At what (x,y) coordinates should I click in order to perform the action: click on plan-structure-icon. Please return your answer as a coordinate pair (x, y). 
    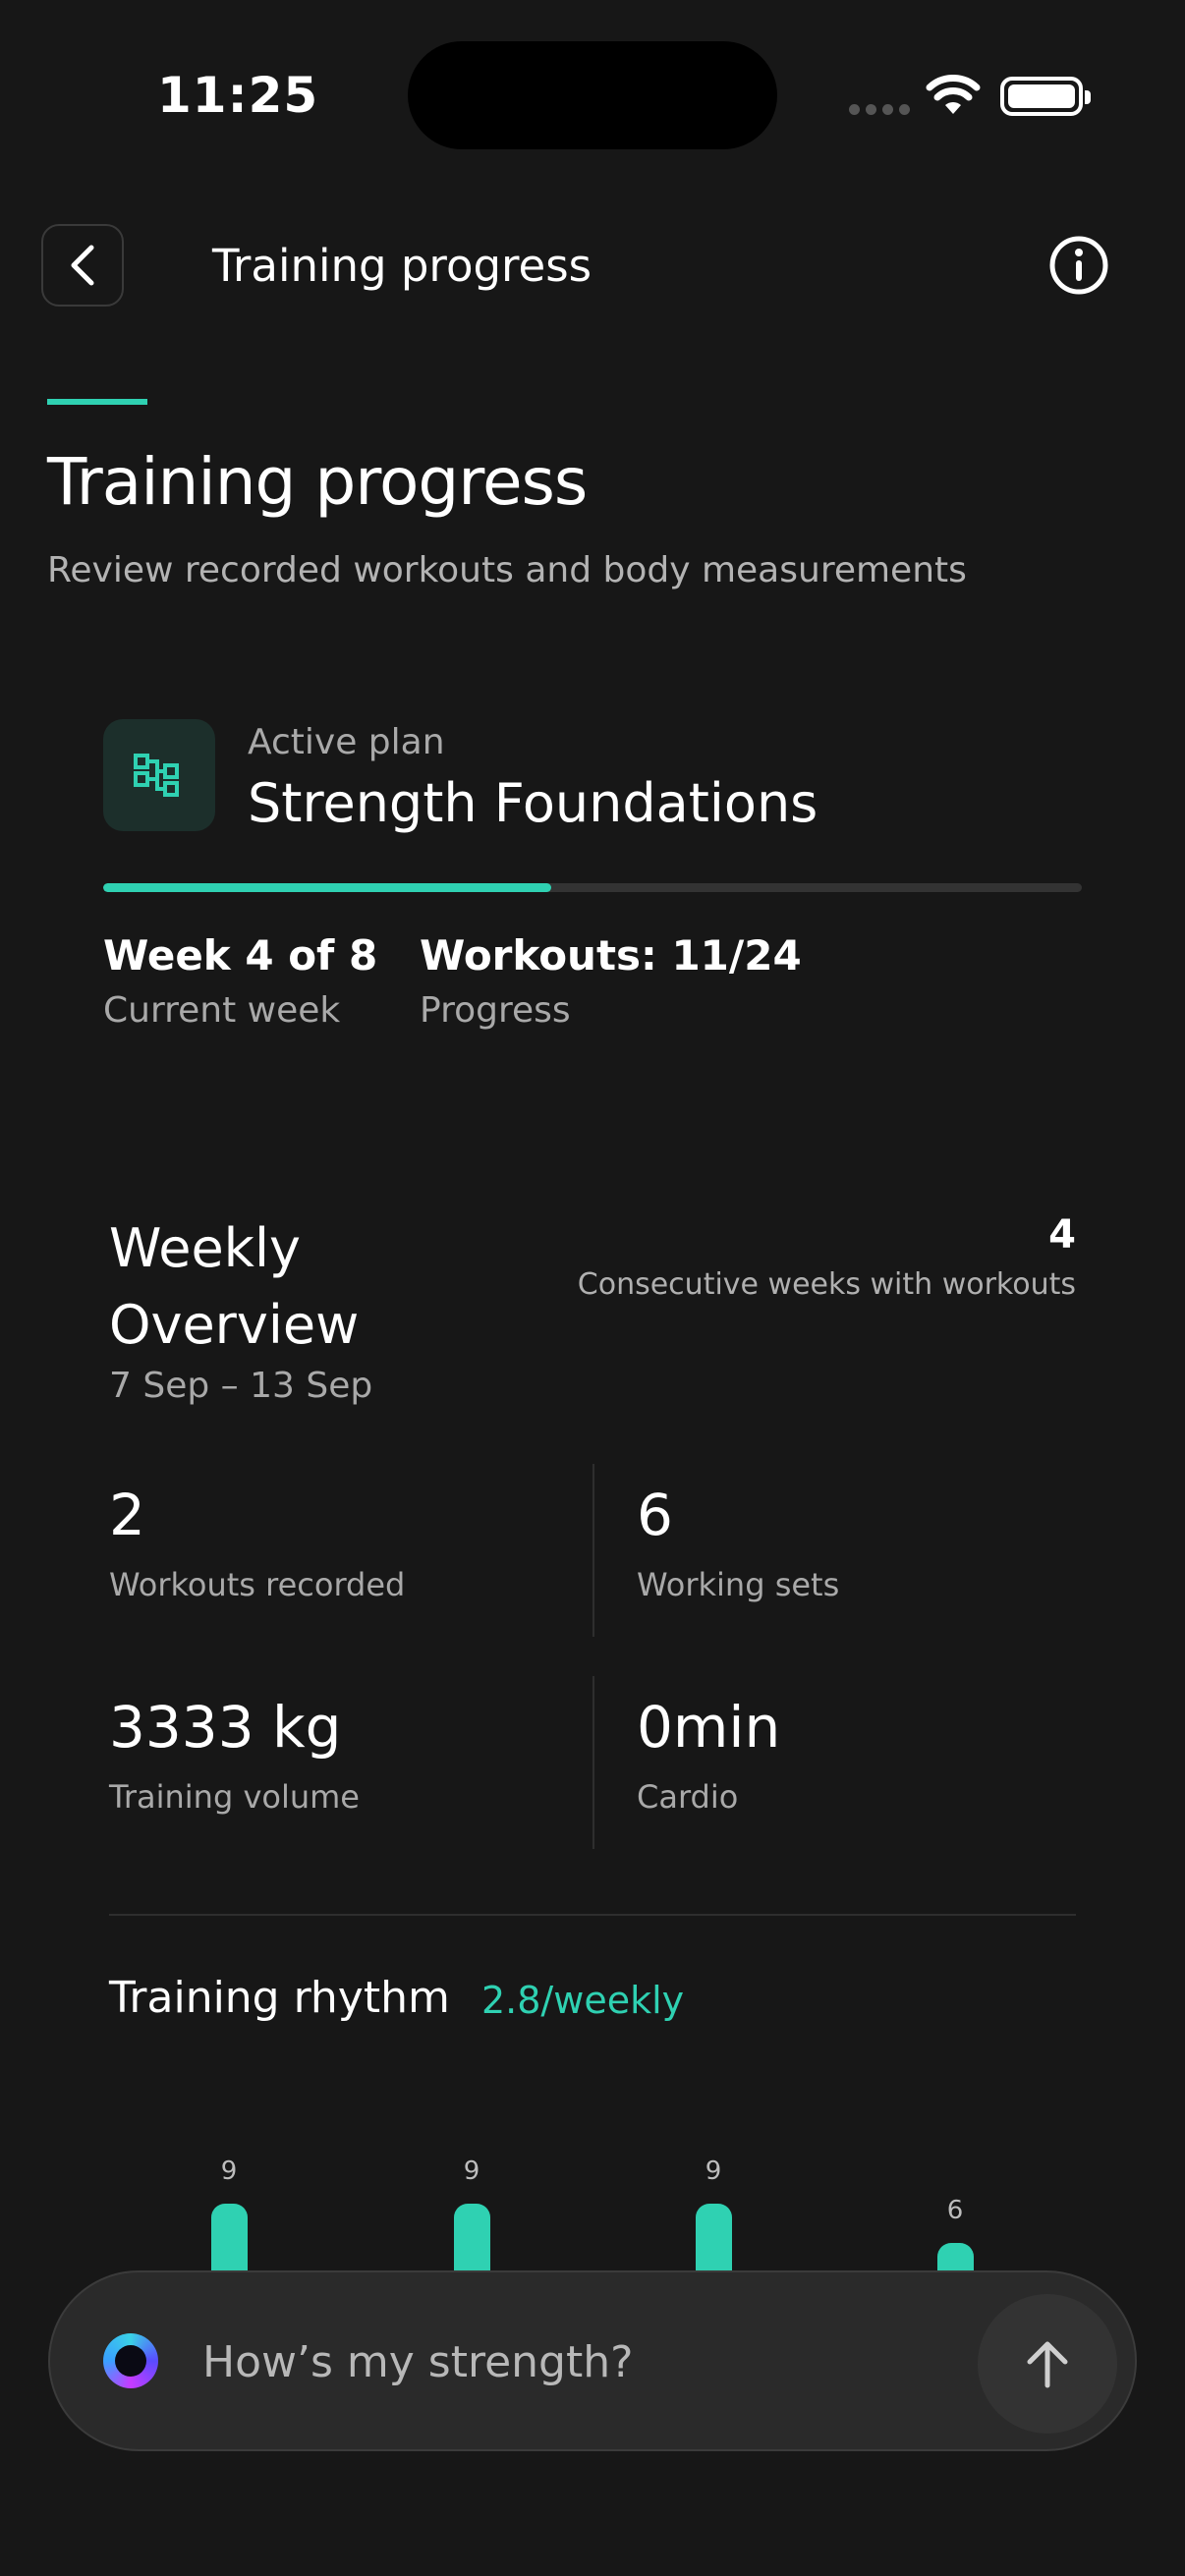
    Looking at the image, I should click on (156, 775).